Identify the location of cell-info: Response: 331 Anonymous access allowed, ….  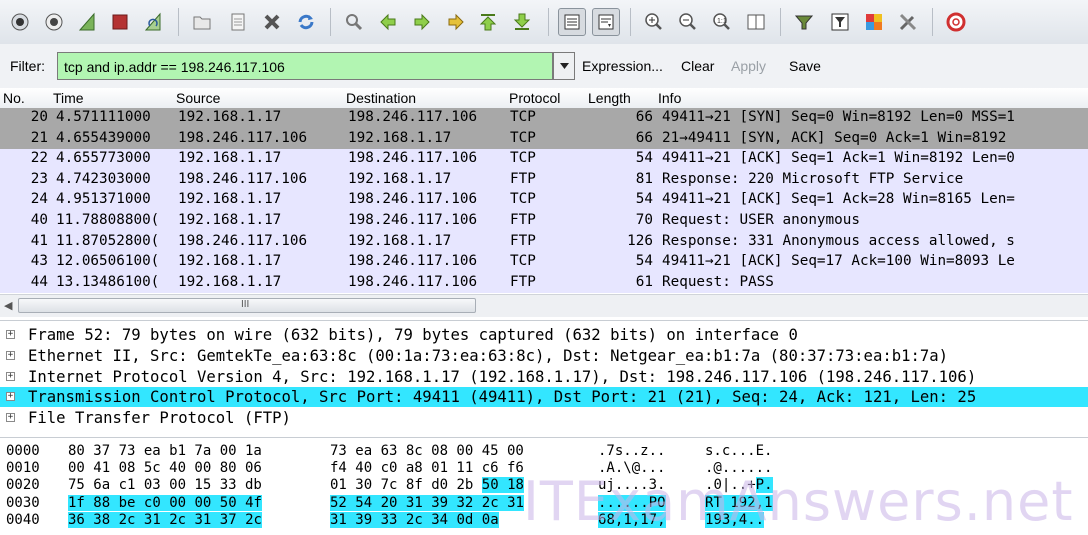
(838, 240).